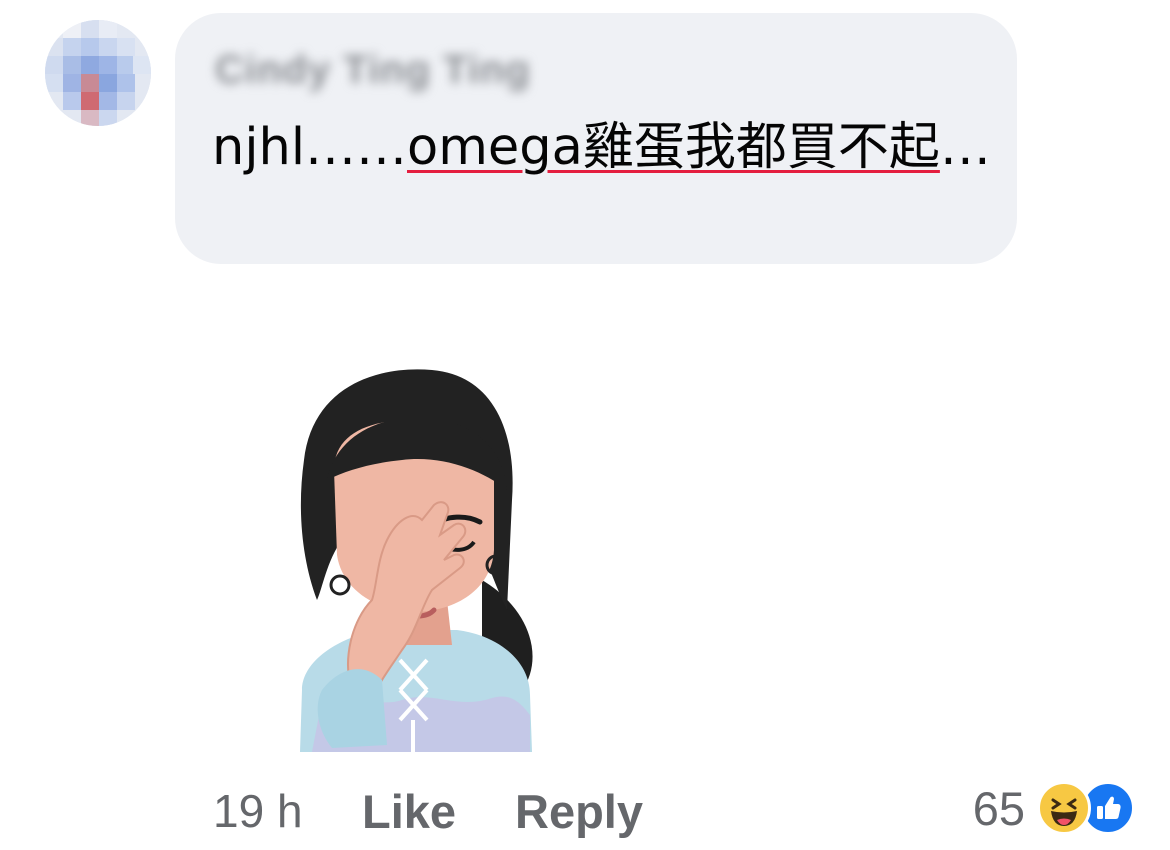 The height and width of the screenshot is (850, 1170). I want to click on like-button: Like, so click(409, 811).